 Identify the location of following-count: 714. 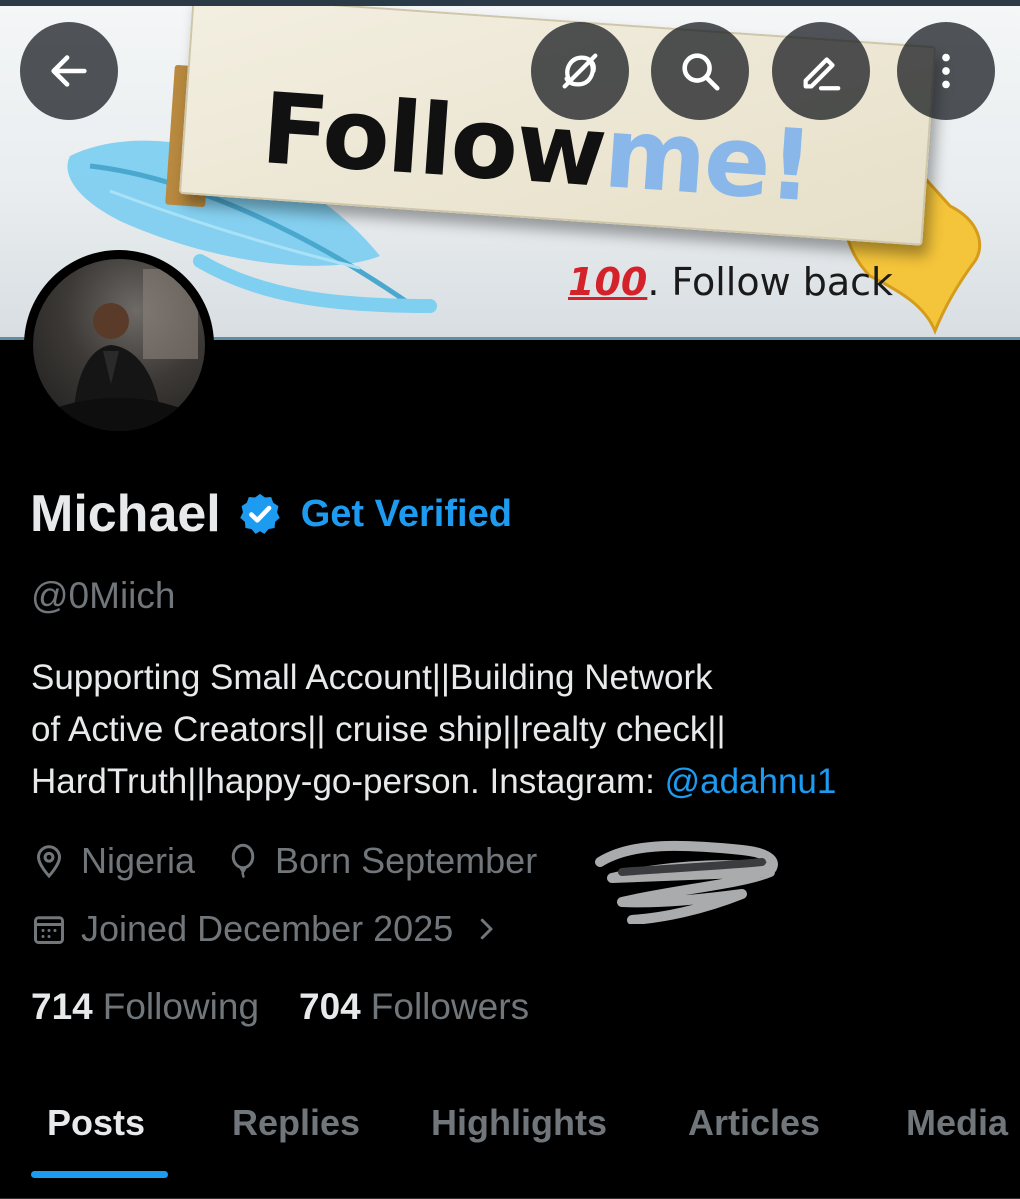
(62, 1006).